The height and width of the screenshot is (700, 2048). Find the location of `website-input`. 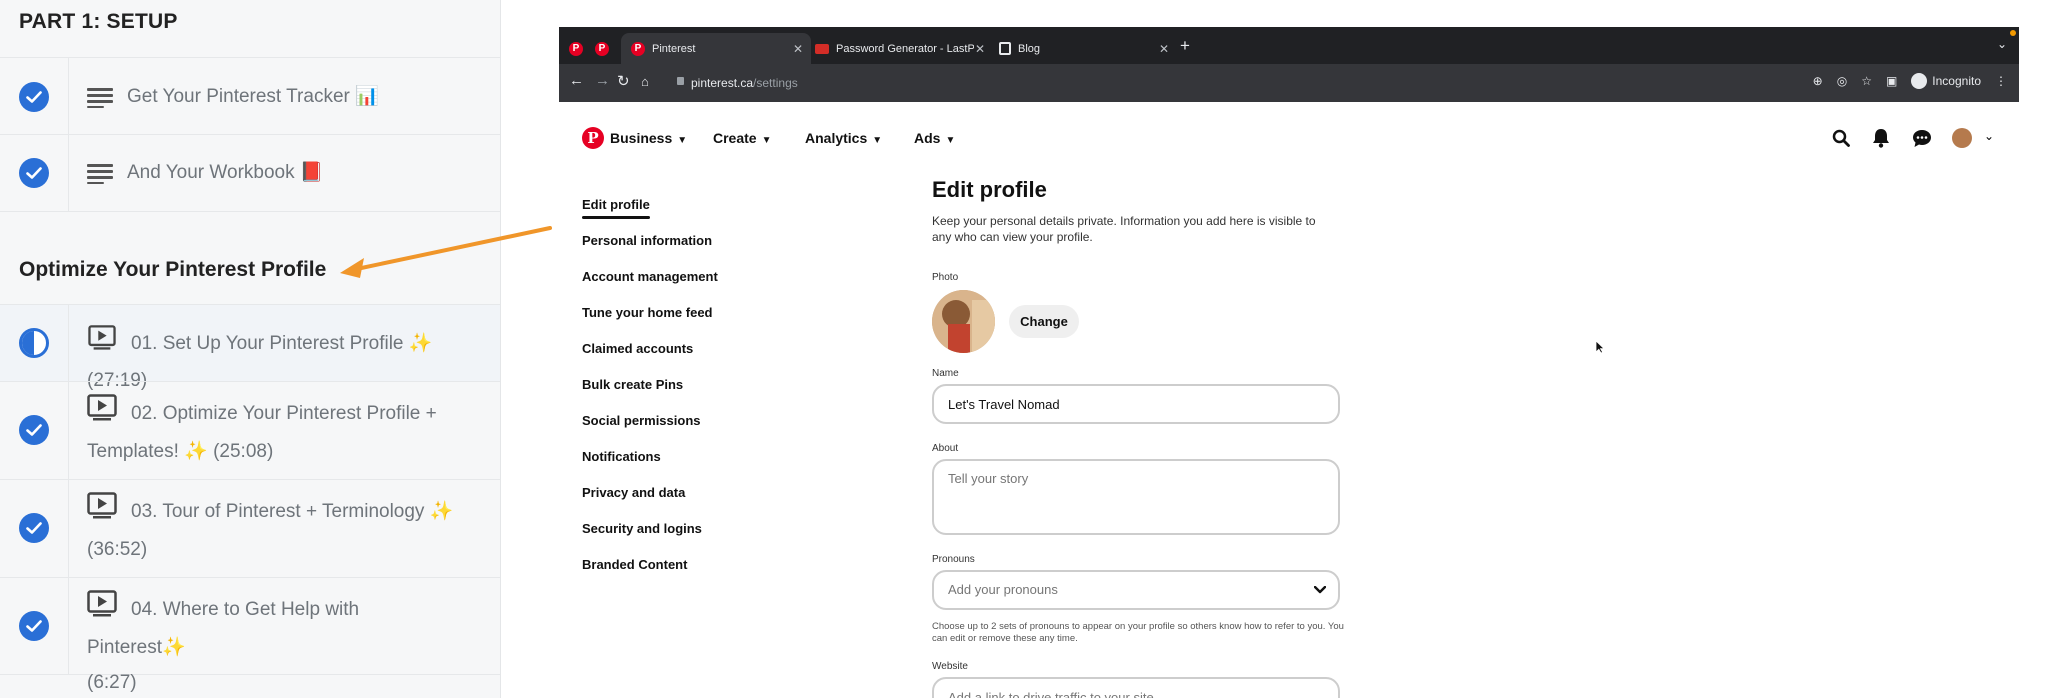

website-input is located at coordinates (1136, 687).